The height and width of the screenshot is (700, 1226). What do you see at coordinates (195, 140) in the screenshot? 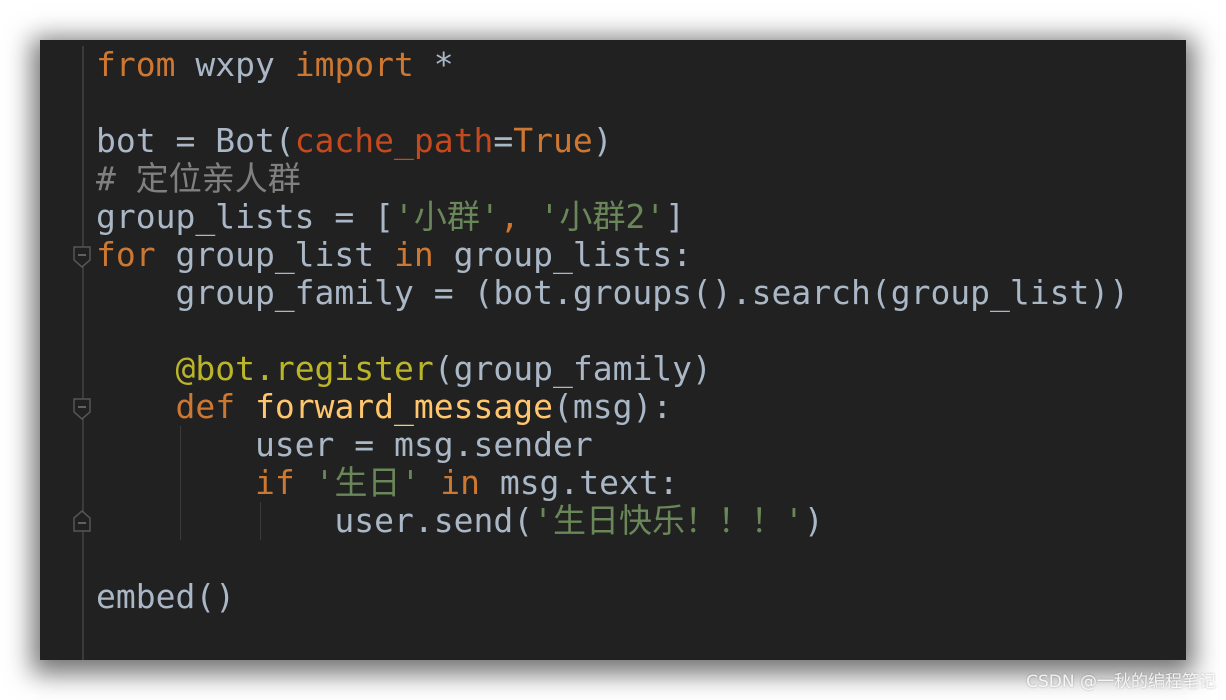
I see `code-token-txt: bot = Bot(` at bounding box center [195, 140].